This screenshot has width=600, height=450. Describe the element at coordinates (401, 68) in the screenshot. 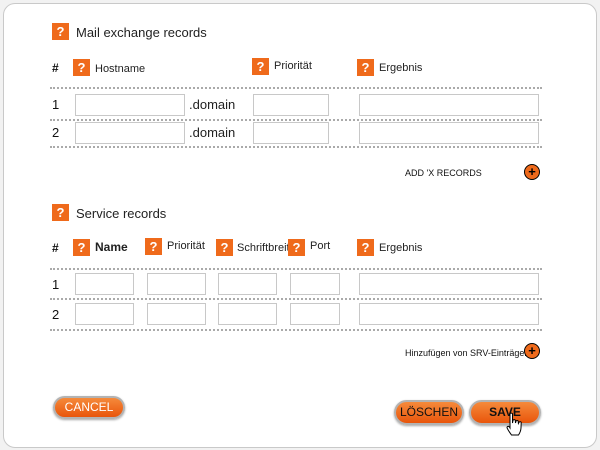

I see `mx-result-header: Ergebnis` at that location.